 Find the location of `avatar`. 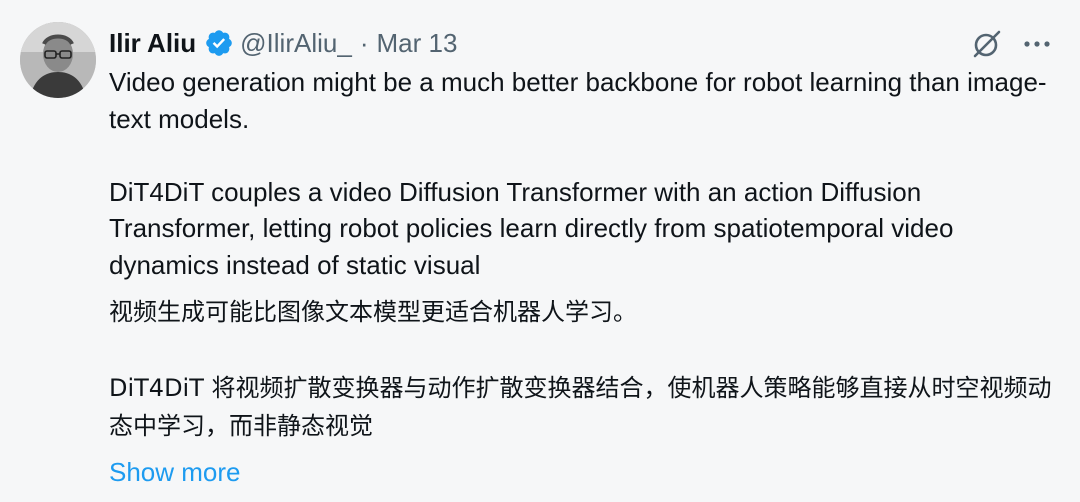

avatar is located at coordinates (58, 60).